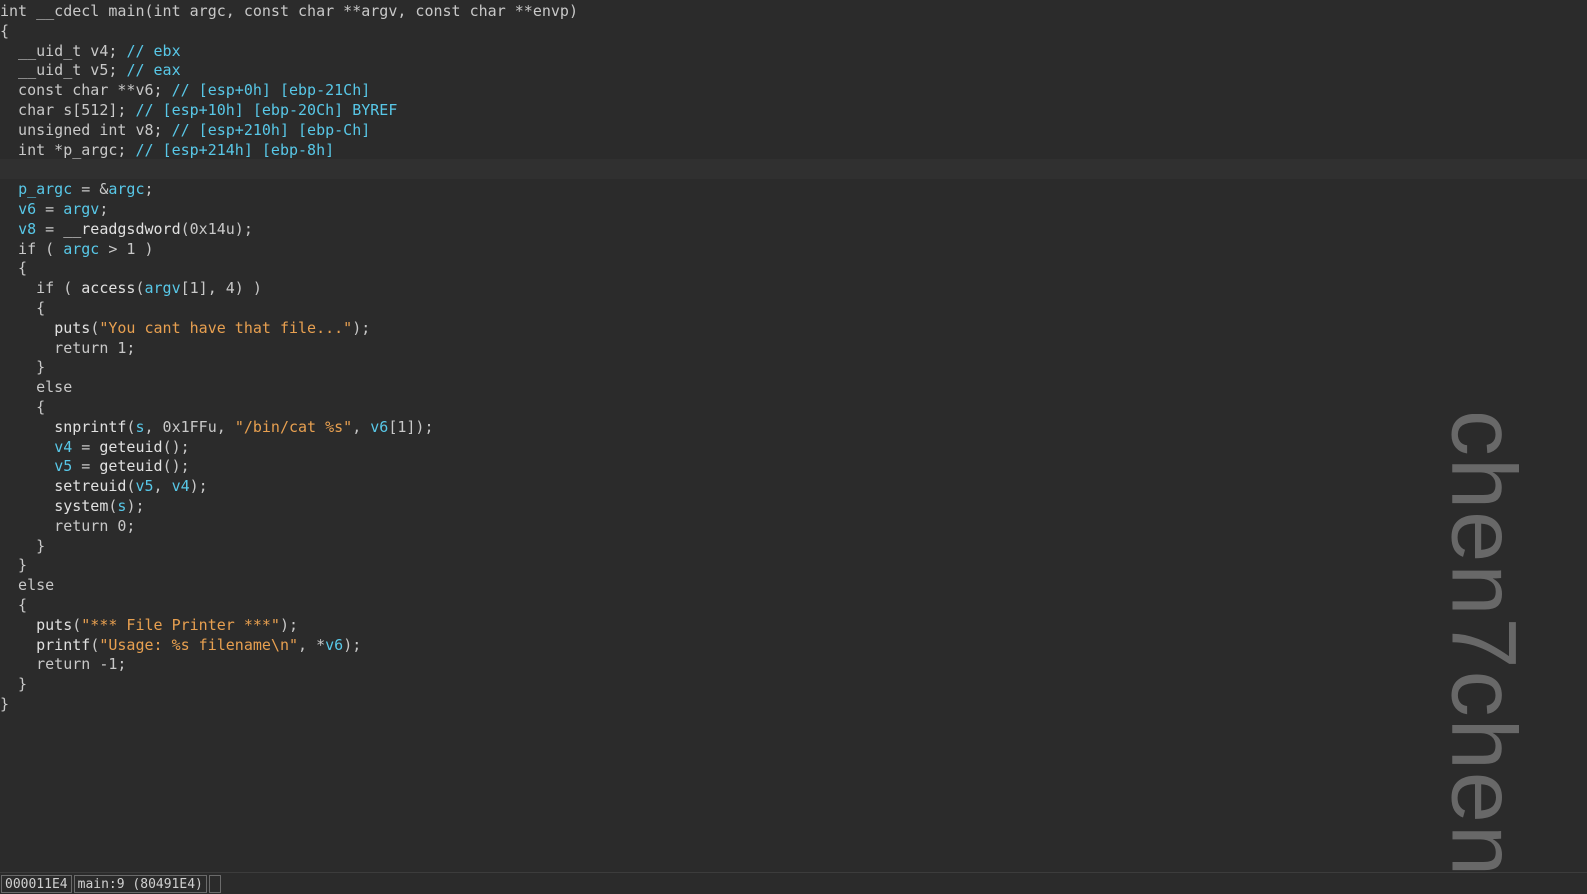 Image resolution: width=1587 pixels, height=894 pixels. Describe the element at coordinates (140, 426) in the screenshot. I see `code-token-local: s` at that location.